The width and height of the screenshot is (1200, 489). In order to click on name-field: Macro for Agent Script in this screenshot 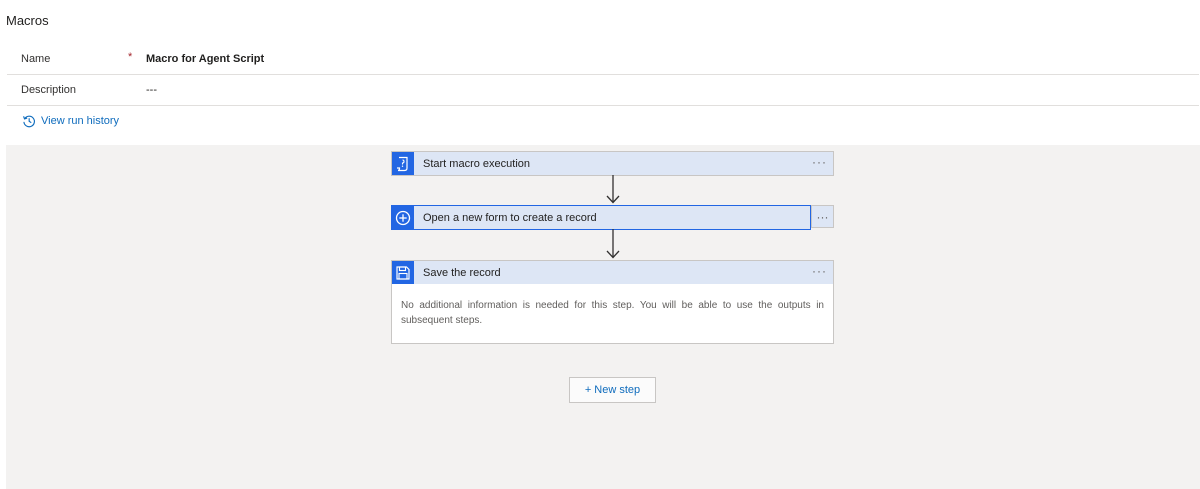, I will do `click(205, 59)`.